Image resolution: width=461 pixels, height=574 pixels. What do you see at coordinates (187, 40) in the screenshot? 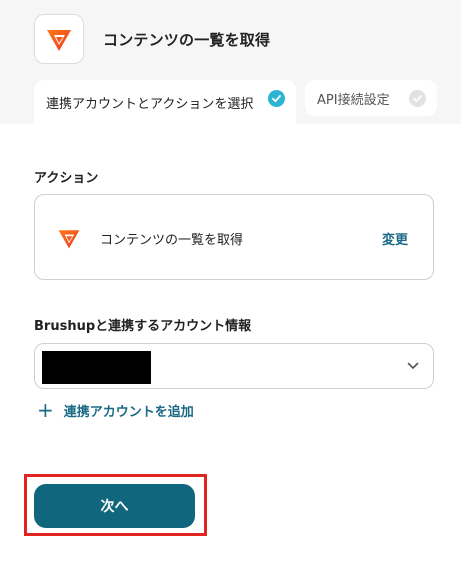
I see `page-title: コンテンツの一覧を取得` at bounding box center [187, 40].